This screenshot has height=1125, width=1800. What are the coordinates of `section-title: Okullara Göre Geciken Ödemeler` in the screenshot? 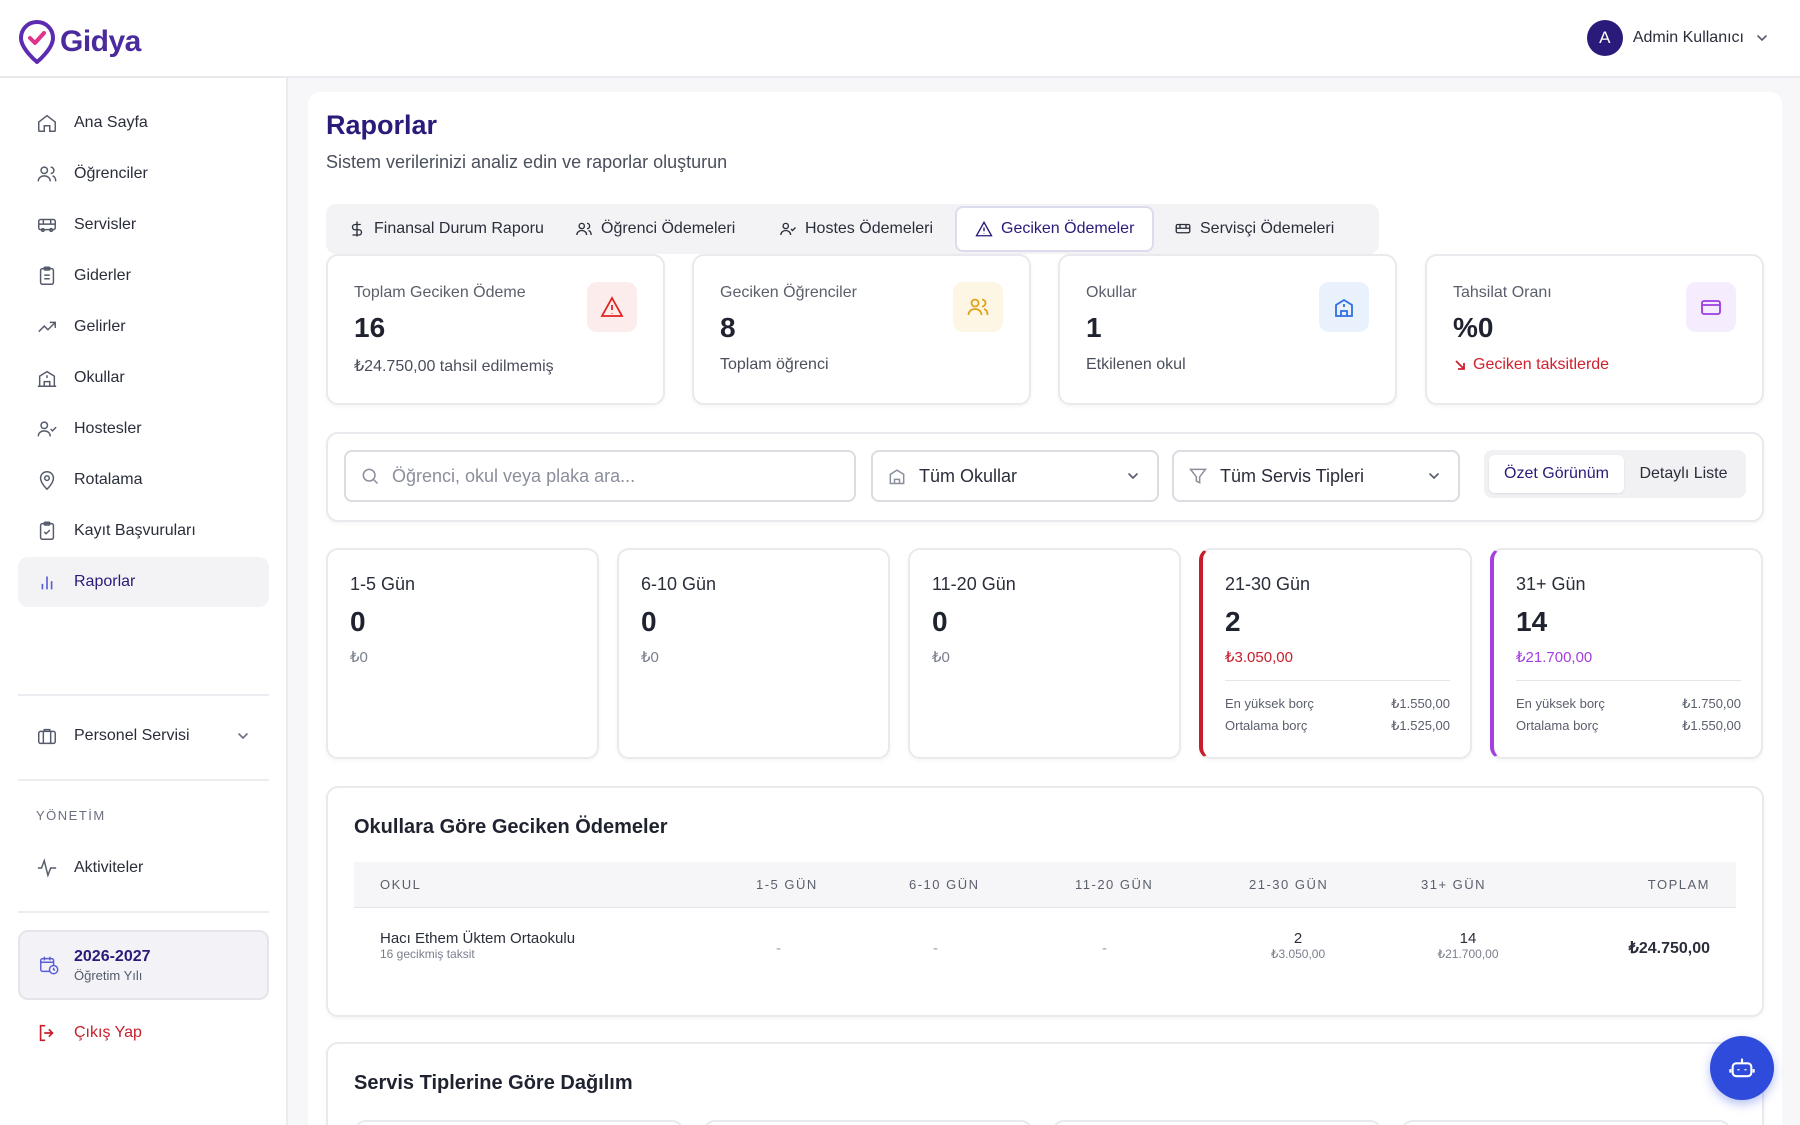 It's located at (511, 827).